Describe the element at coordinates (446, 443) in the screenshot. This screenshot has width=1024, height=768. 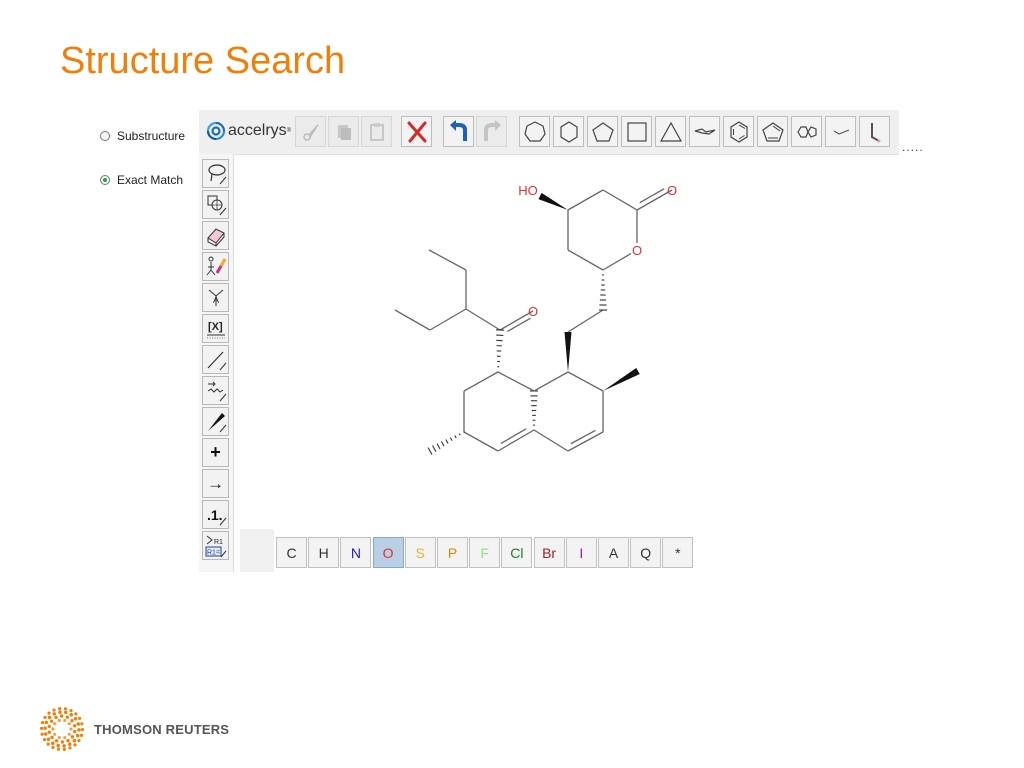
I see `hashed-bond-methyl` at that location.